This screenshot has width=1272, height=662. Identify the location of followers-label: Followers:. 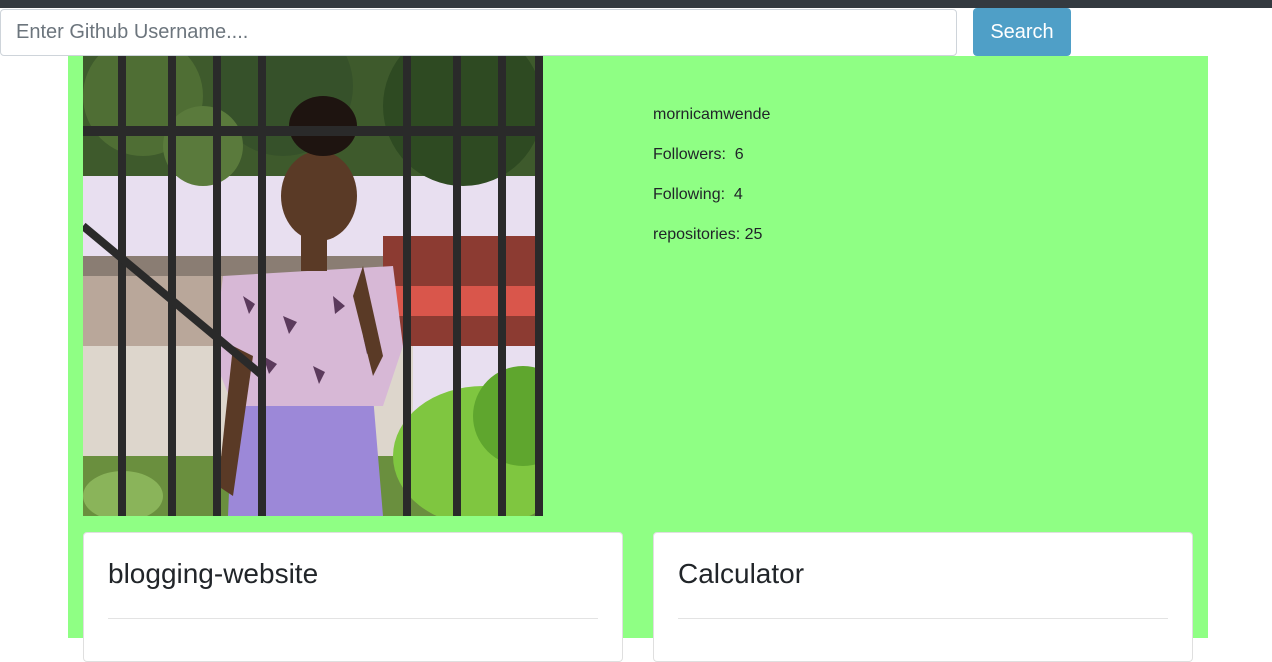
(689, 154).